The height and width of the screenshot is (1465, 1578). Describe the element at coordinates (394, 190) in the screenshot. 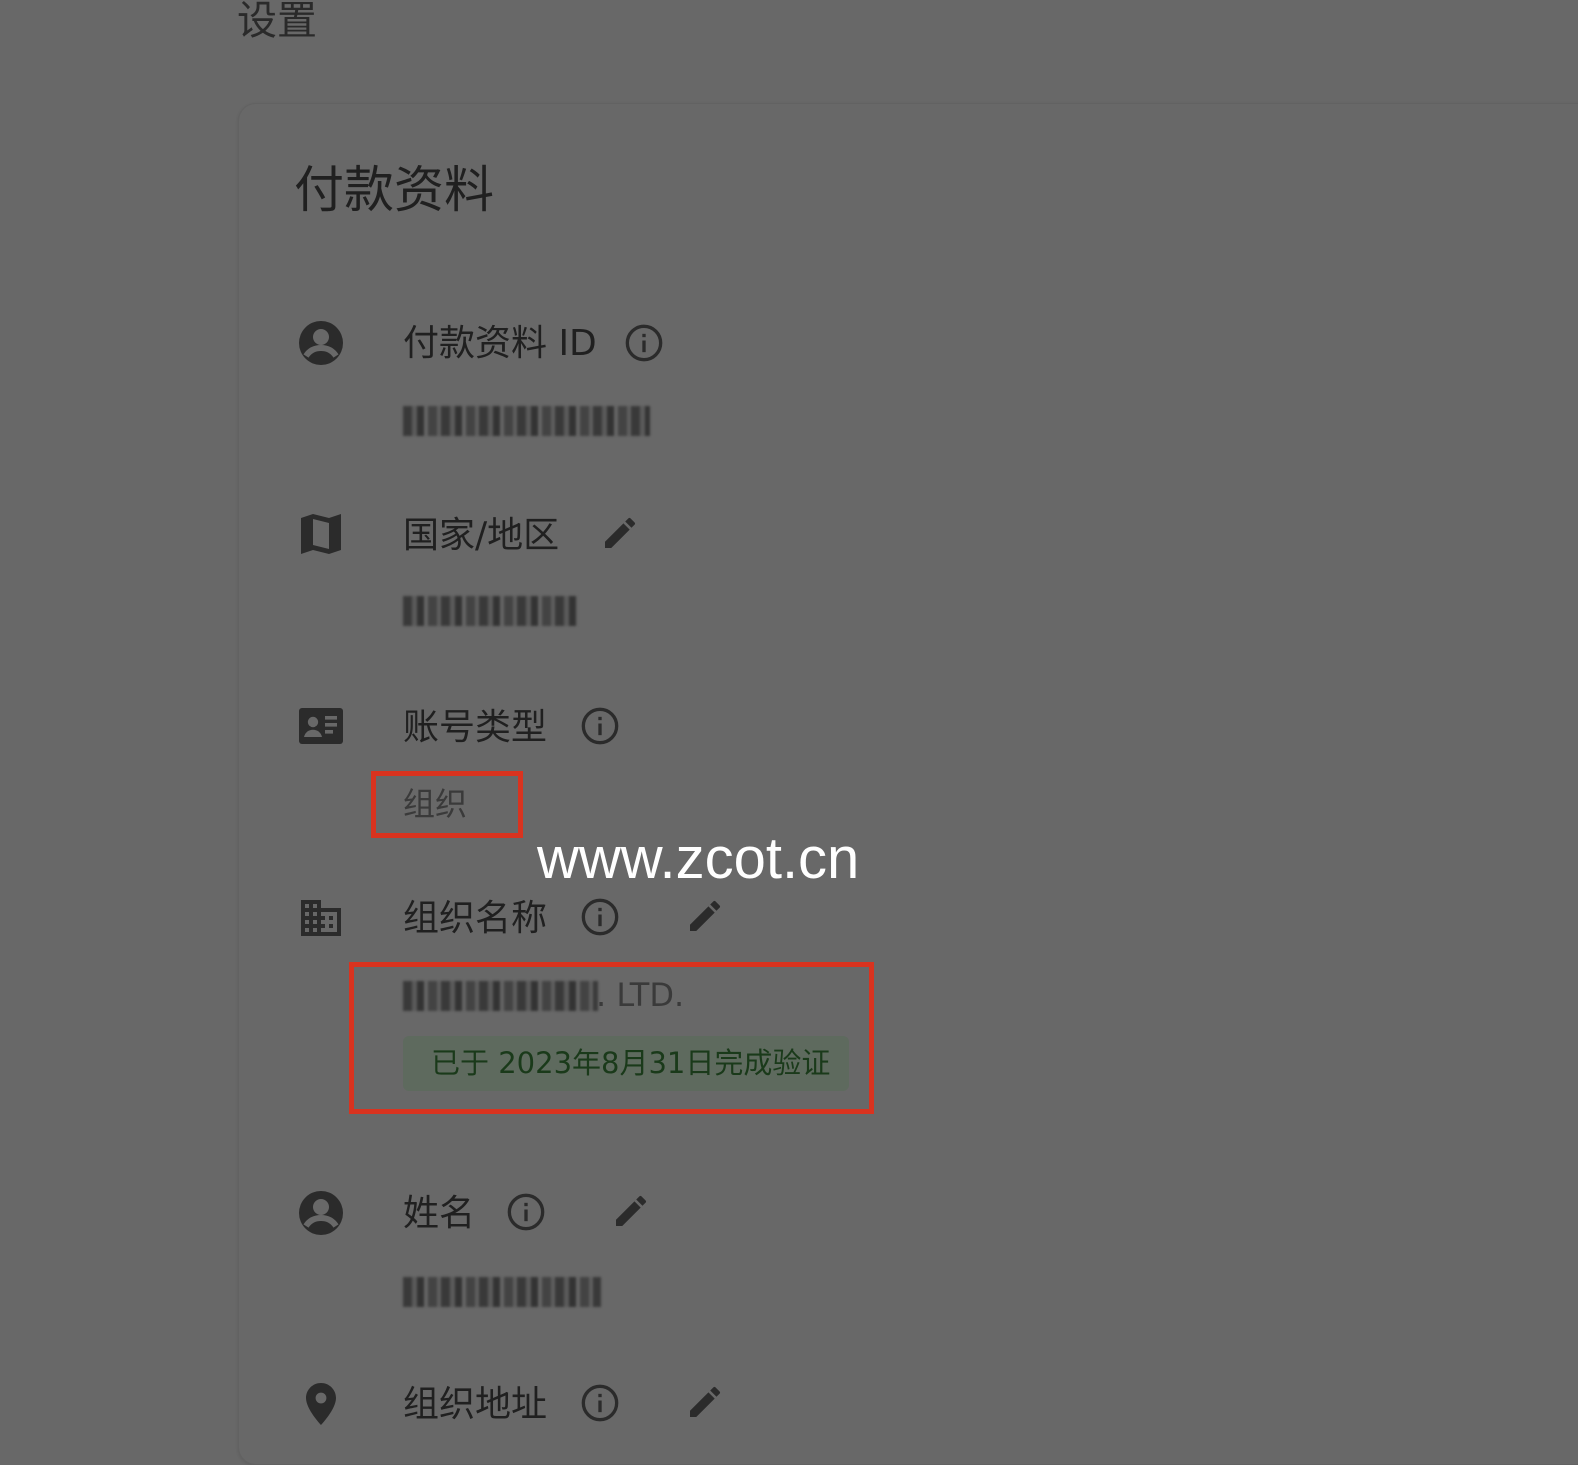

I see `card-title: 付款资料` at that location.